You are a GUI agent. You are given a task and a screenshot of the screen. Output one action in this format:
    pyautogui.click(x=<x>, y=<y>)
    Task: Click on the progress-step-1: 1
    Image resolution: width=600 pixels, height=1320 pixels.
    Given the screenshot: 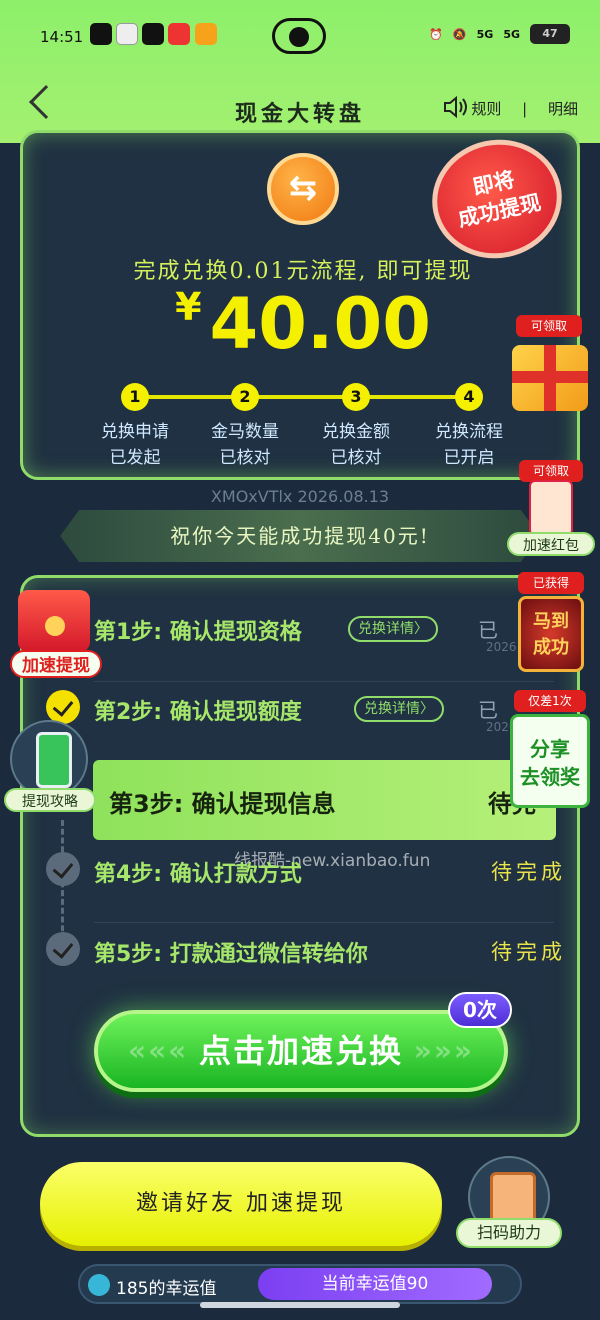 What is the action you would take?
    pyautogui.click(x=135, y=397)
    